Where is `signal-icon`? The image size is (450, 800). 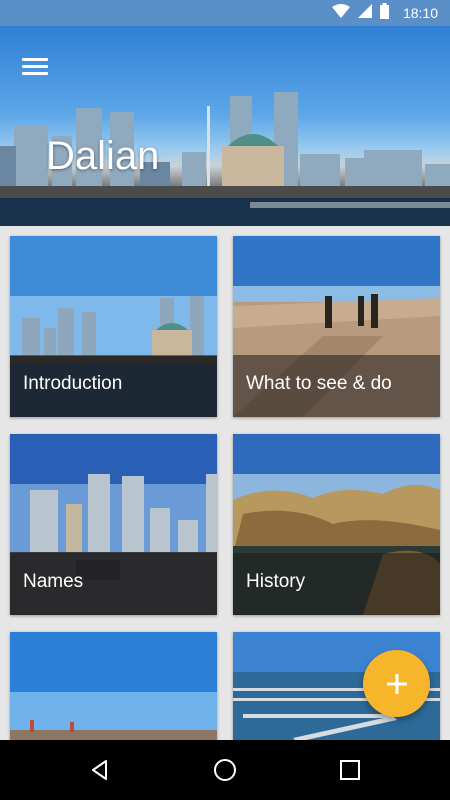
signal-icon is located at coordinates (364, 13).